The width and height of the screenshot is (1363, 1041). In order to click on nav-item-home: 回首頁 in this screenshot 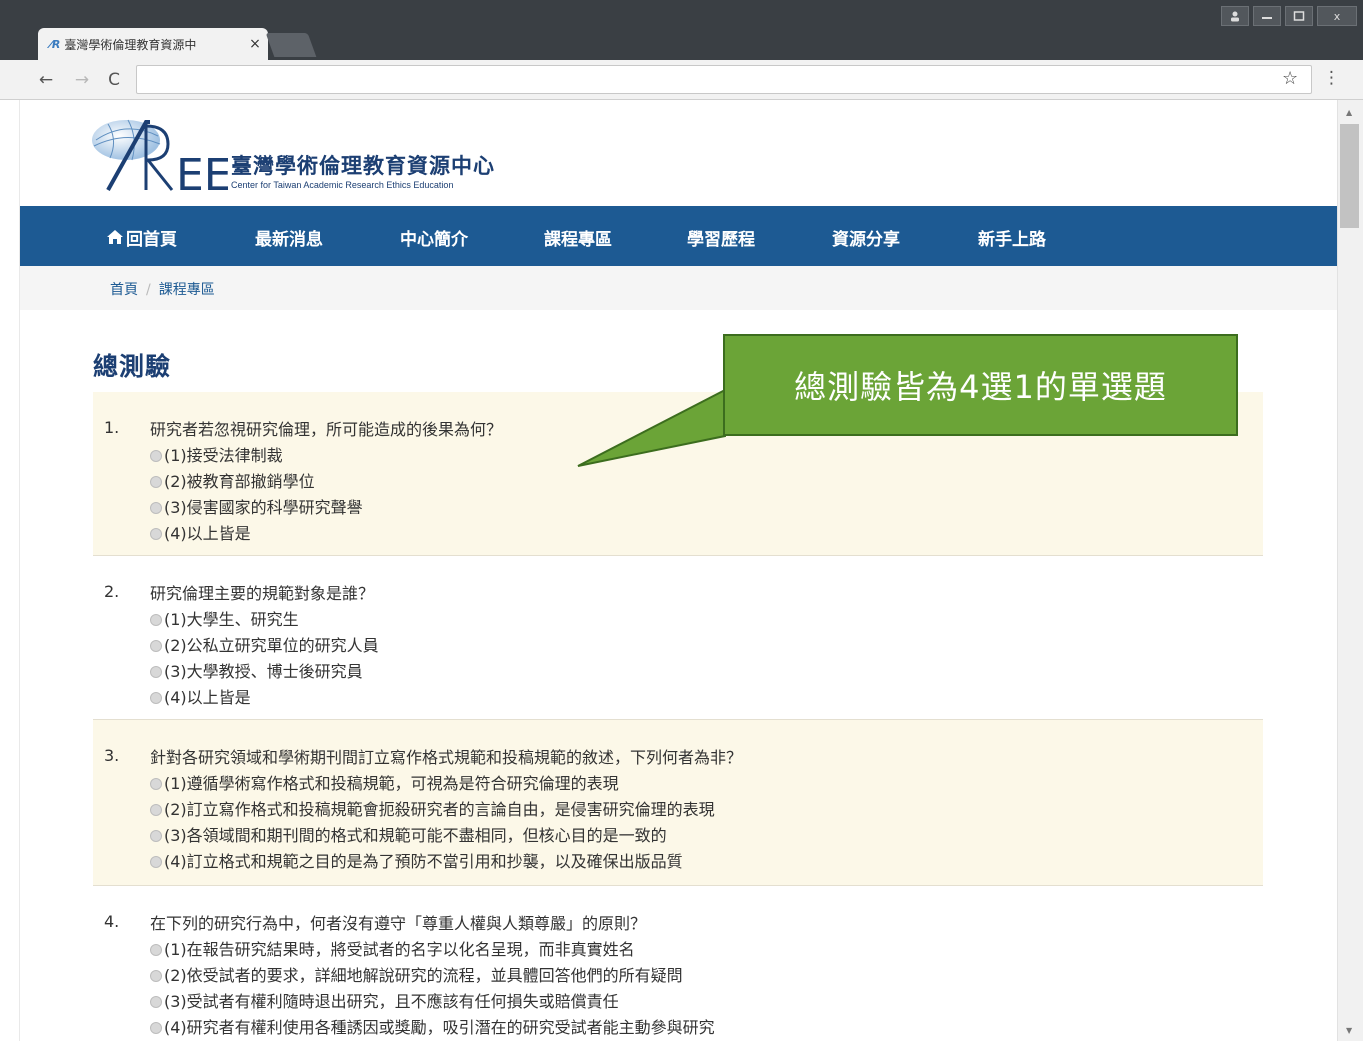, I will do `click(141, 237)`.